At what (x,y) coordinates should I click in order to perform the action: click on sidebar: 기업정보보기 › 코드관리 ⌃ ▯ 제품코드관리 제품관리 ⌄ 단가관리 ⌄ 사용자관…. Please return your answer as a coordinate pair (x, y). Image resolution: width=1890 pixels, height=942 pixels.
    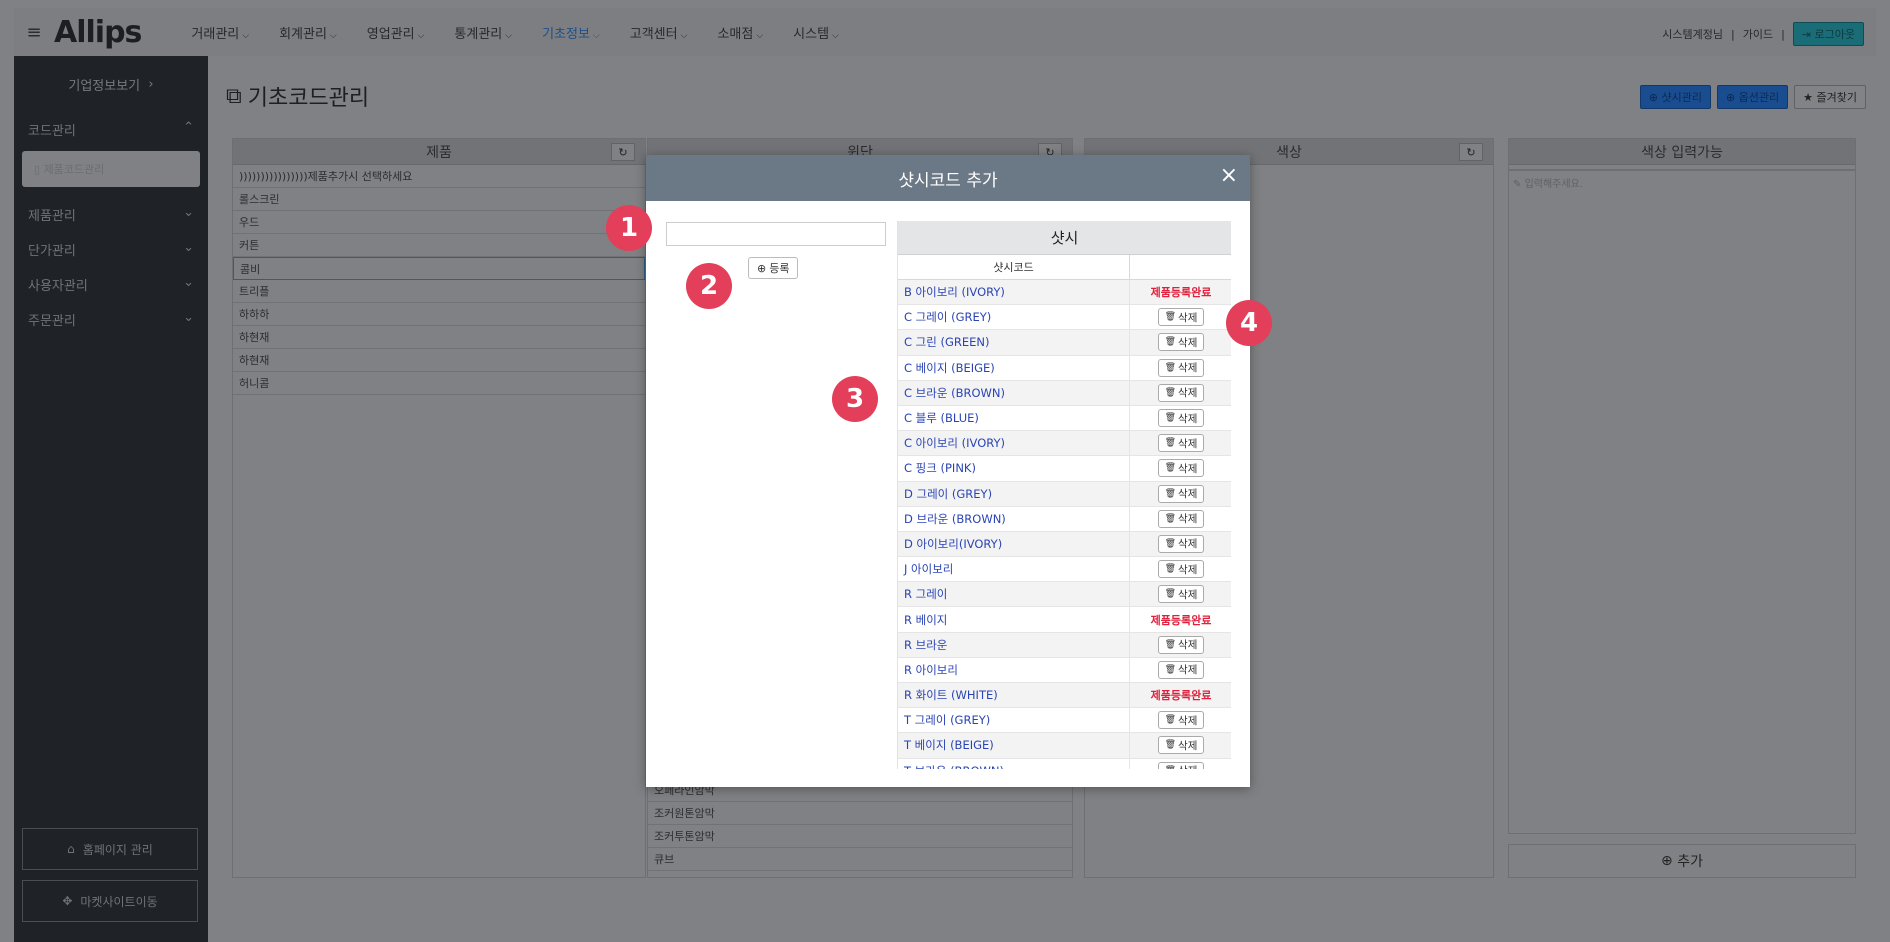
    Looking at the image, I should click on (111, 499).